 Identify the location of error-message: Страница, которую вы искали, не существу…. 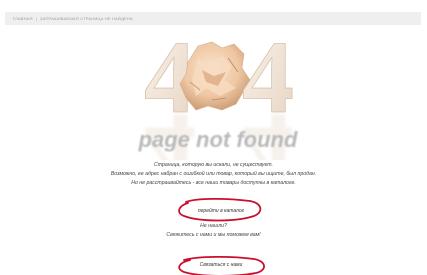
(213, 174).